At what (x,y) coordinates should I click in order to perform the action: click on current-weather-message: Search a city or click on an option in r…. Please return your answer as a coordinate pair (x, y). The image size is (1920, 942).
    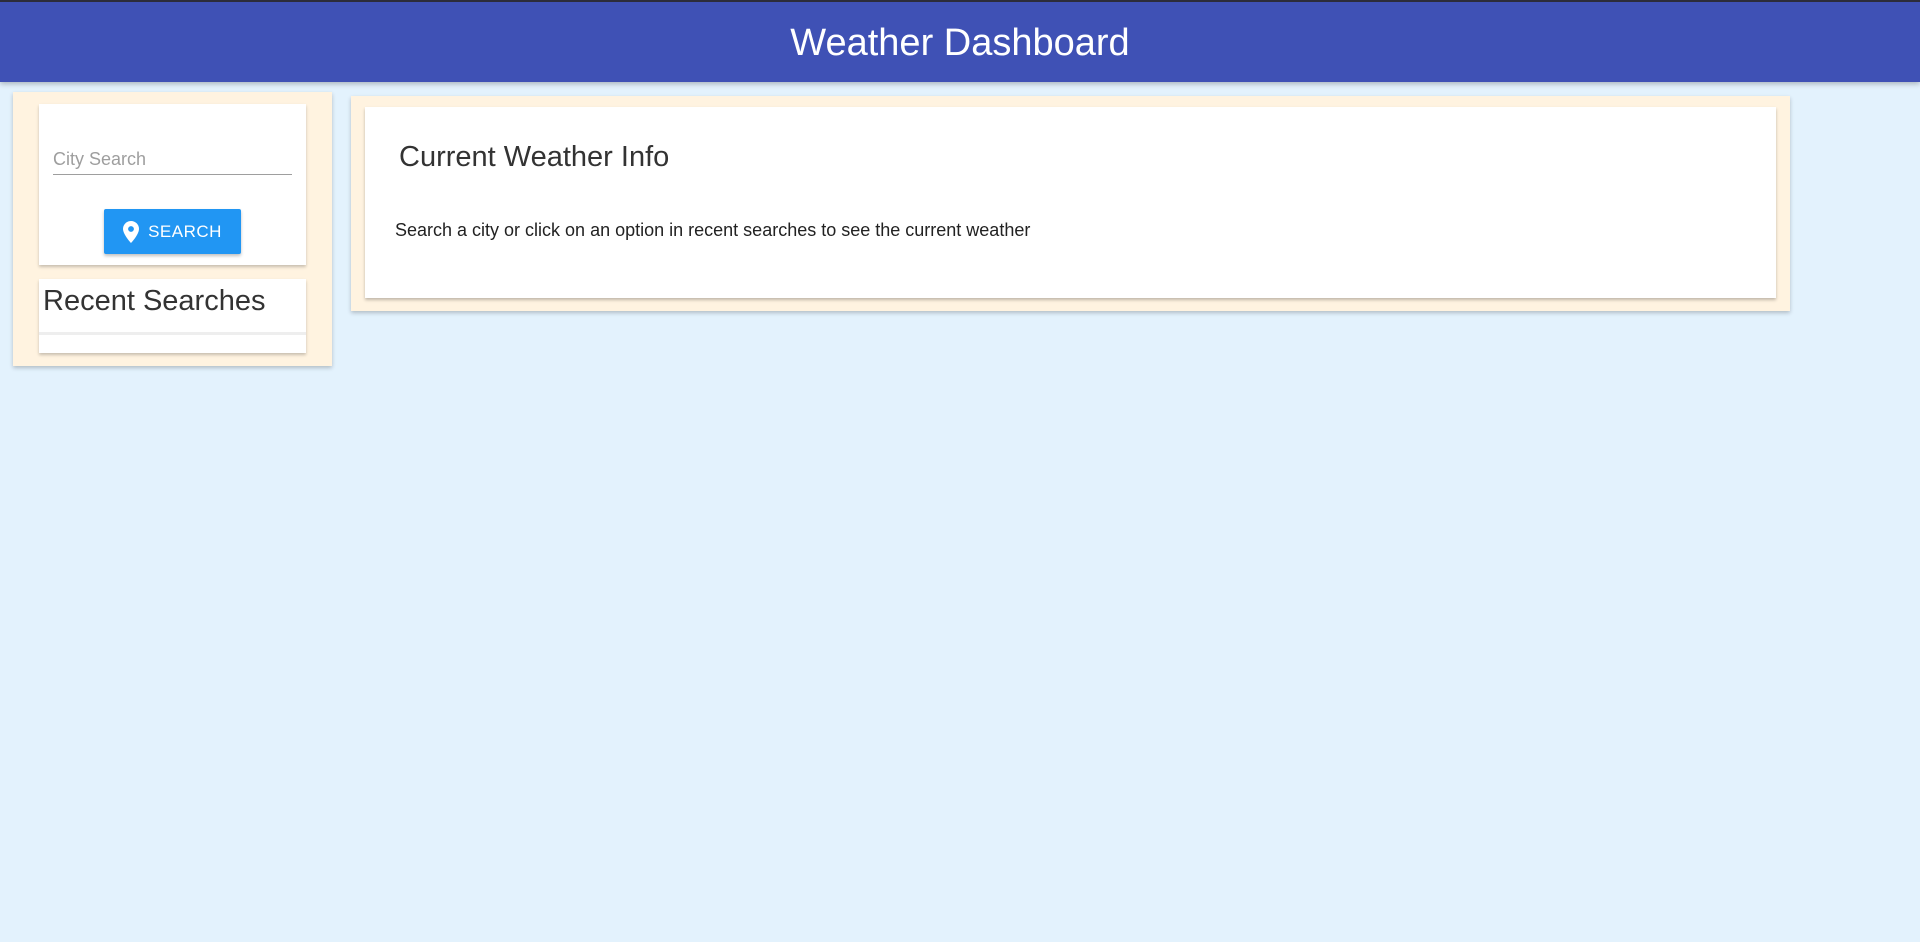
    Looking at the image, I should click on (713, 230).